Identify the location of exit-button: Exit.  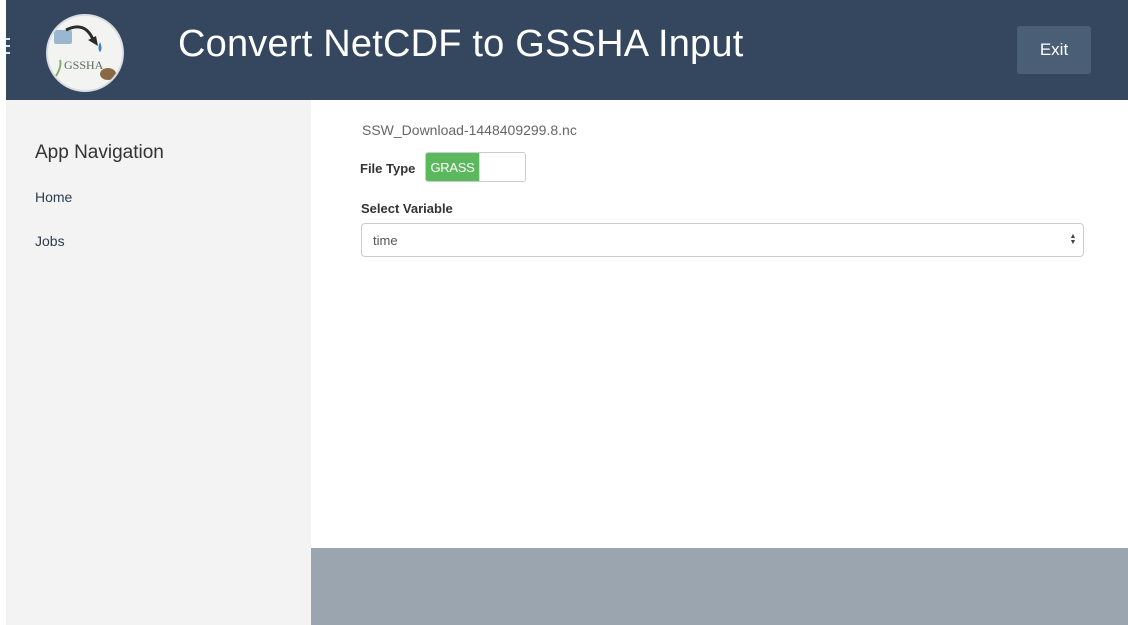
(1054, 50).